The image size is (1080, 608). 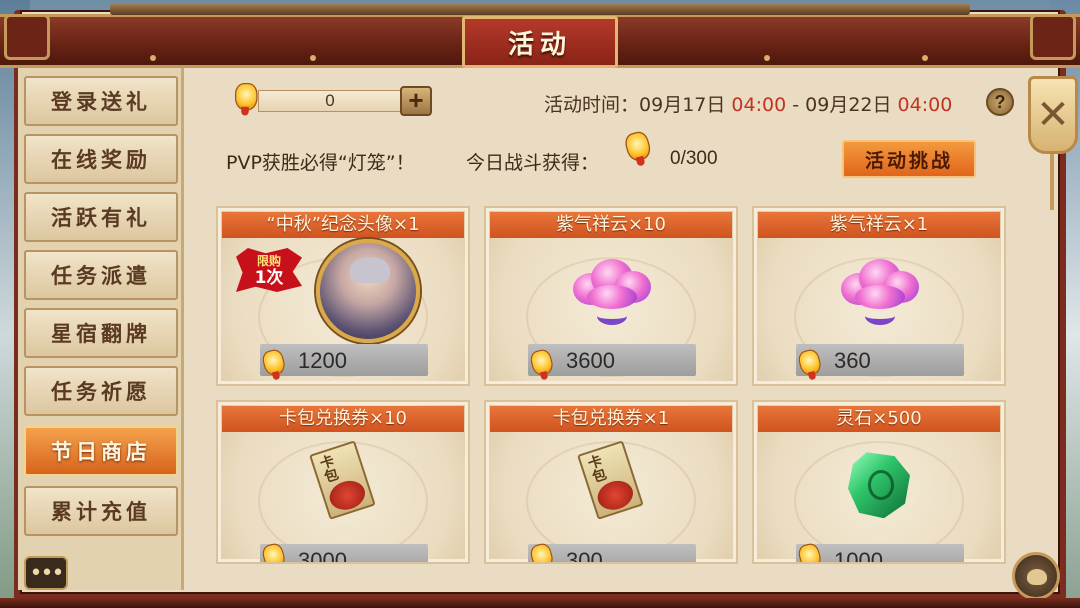 I want to click on pvp-reward-text: PVP获胜必得“灯笼”！, so click(x=320, y=163).